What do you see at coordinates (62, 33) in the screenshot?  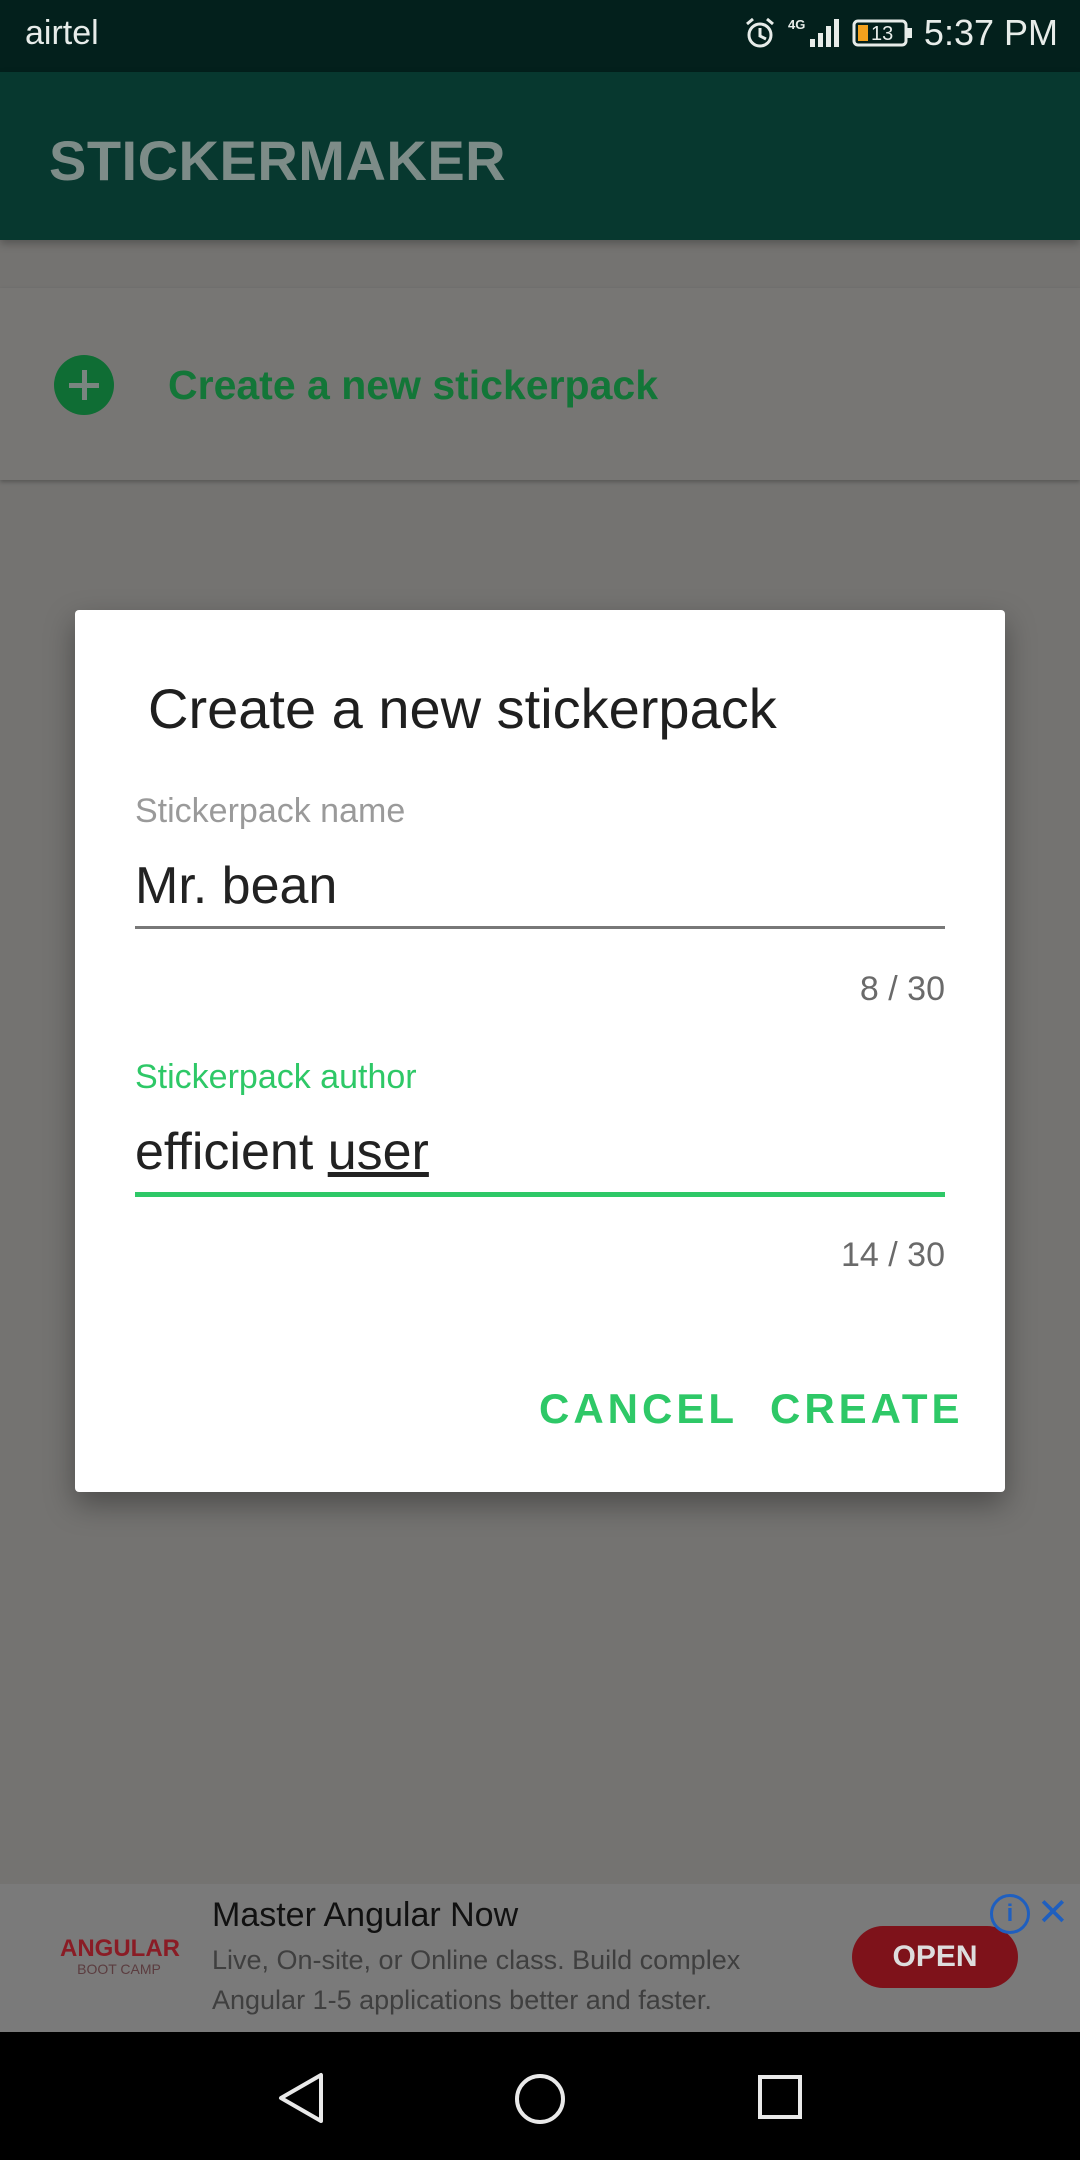 I see `carrier-name: airtel` at bounding box center [62, 33].